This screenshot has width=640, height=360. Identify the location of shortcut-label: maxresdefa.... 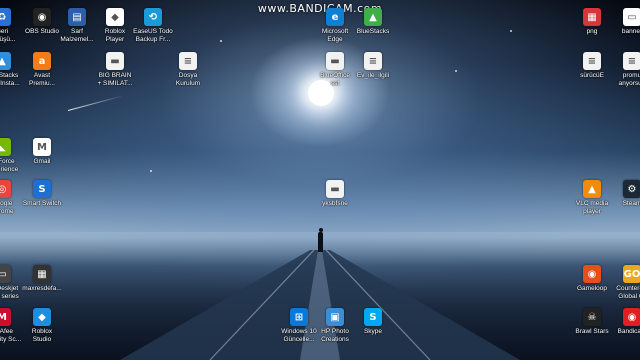
(42, 288).